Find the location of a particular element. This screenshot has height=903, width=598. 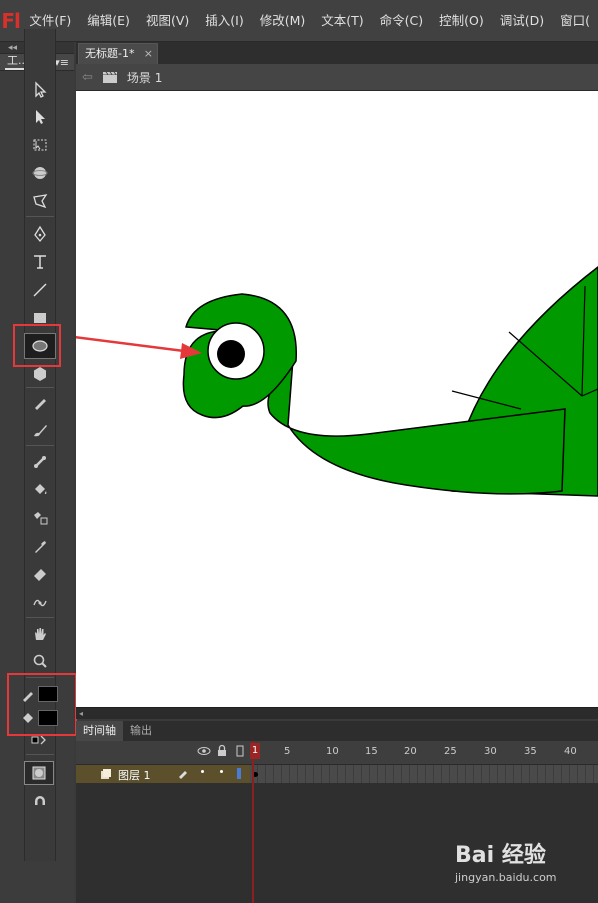

pencil-icon is located at coordinates (183, 774).